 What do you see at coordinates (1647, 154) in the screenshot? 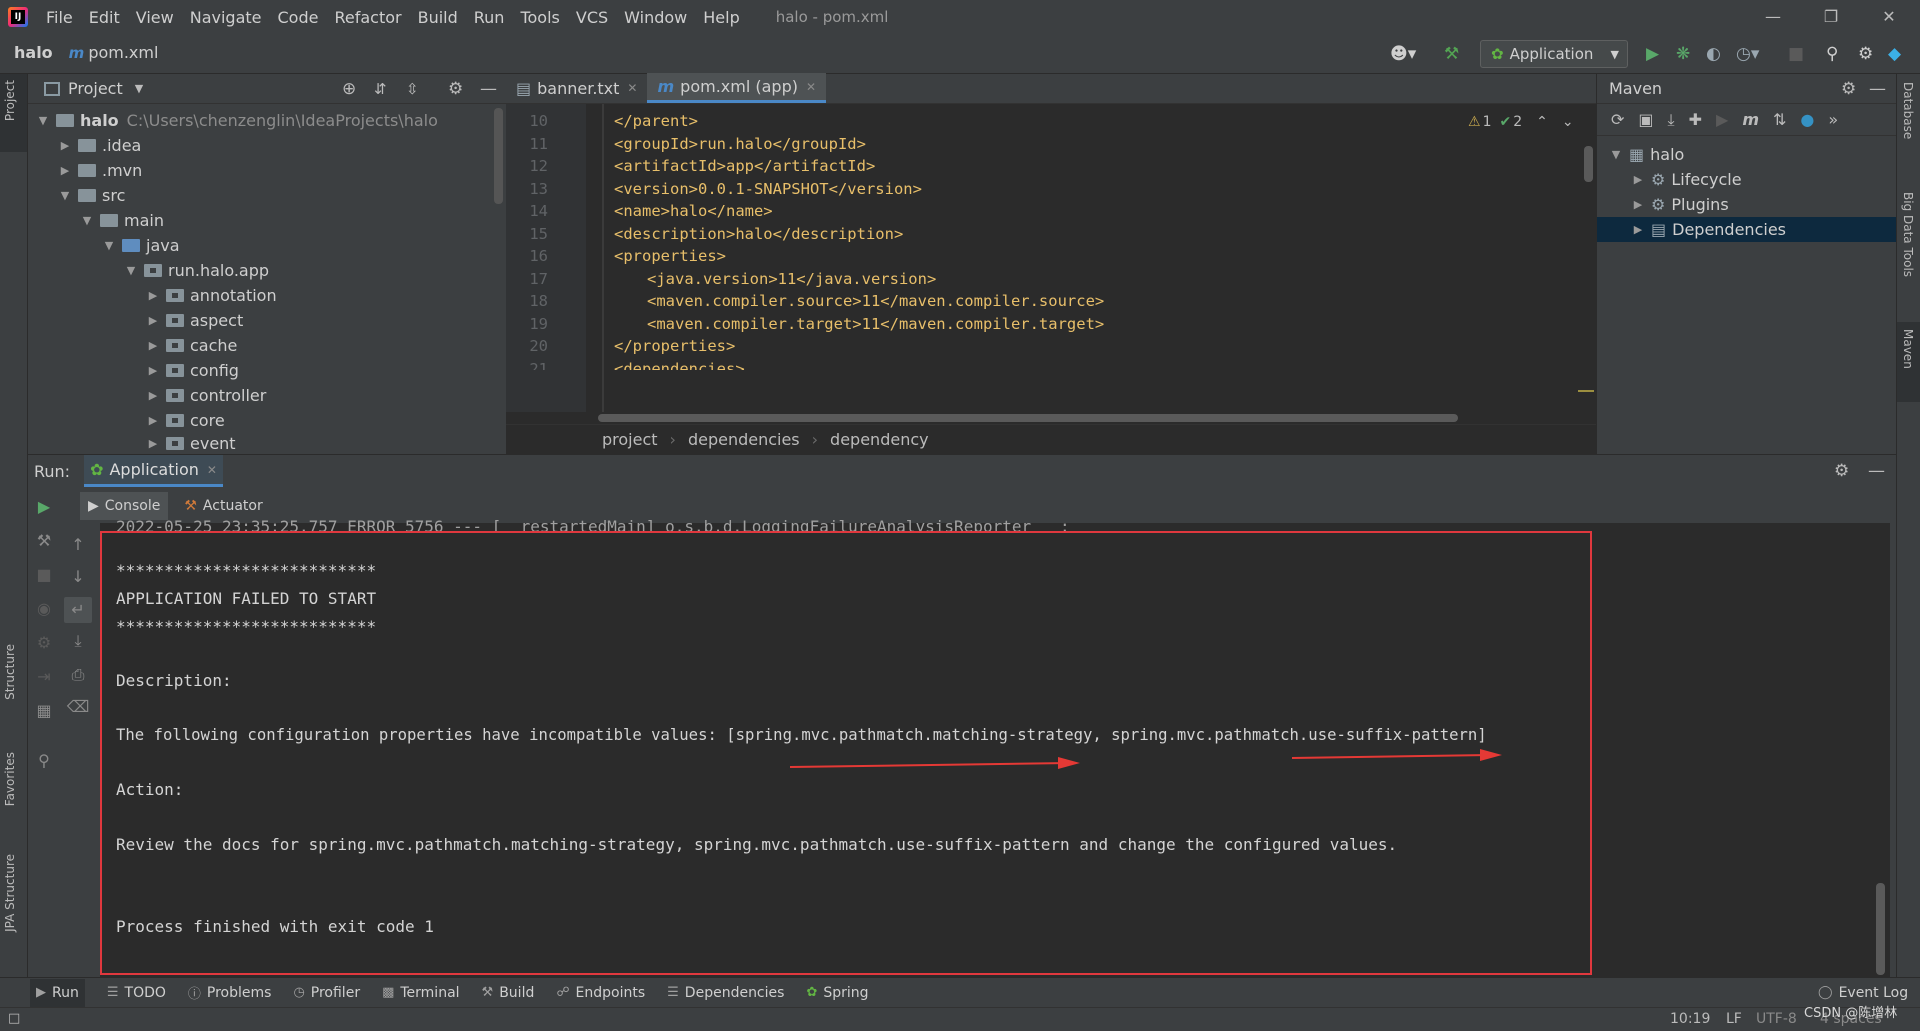
I see `maven-root: ▼ ▦ halo` at bounding box center [1647, 154].